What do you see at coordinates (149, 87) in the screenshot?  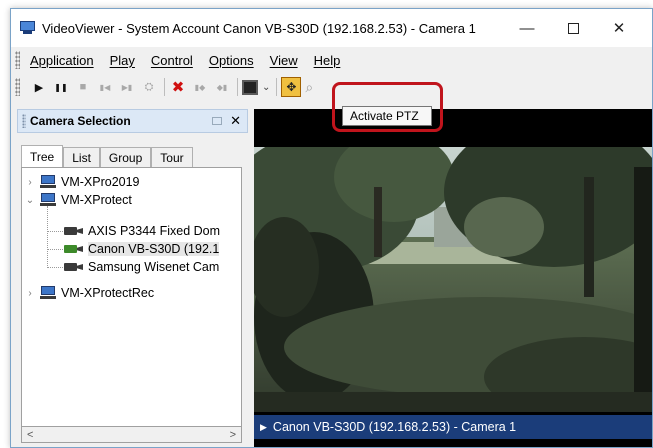 I see `binoculars-icon: ⛭` at bounding box center [149, 87].